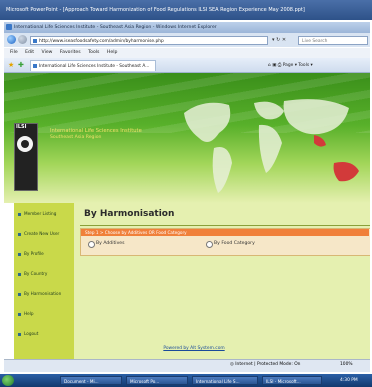 Image resolution: width=372 pixels, height=387 pixels. I want to click on sidebar-item-by-harmonisation: By Harmonisation, so click(46, 294).